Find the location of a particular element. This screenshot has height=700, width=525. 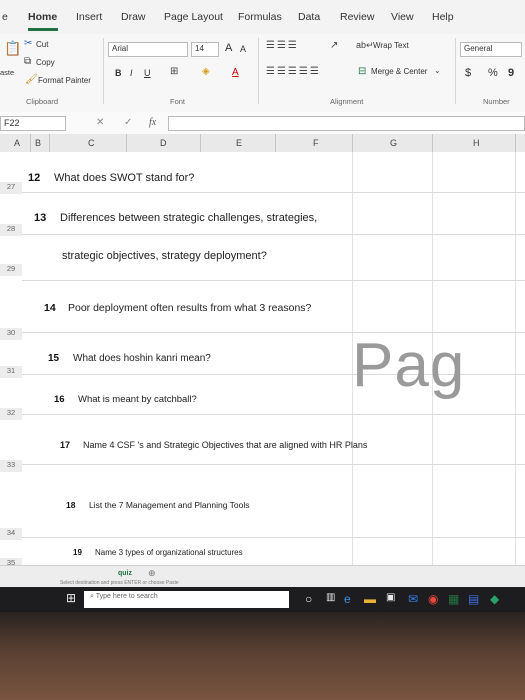

name-box: F22 is located at coordinates (33, 123).